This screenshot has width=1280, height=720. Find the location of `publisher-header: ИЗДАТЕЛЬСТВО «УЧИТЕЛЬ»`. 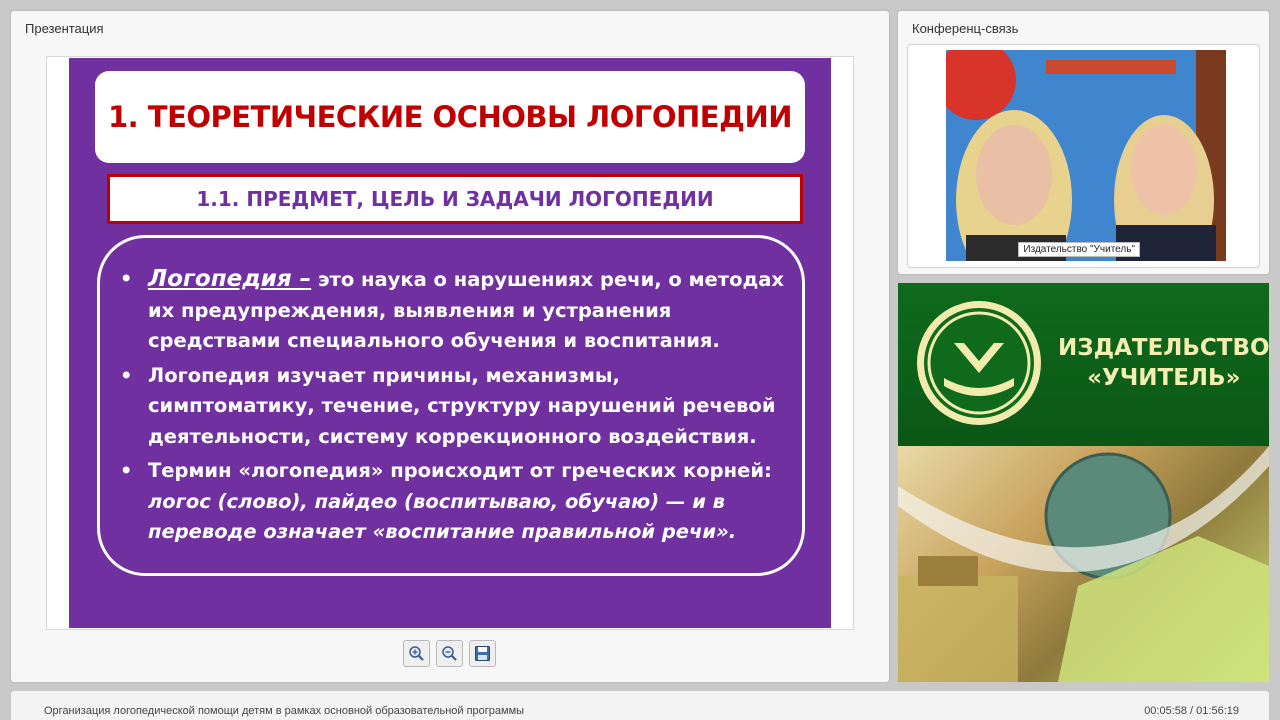

publisher-header: ИЗДАТЕЛЬСТВО «УЧИТЕЛЬ» is located at coordinates (1083, 364).